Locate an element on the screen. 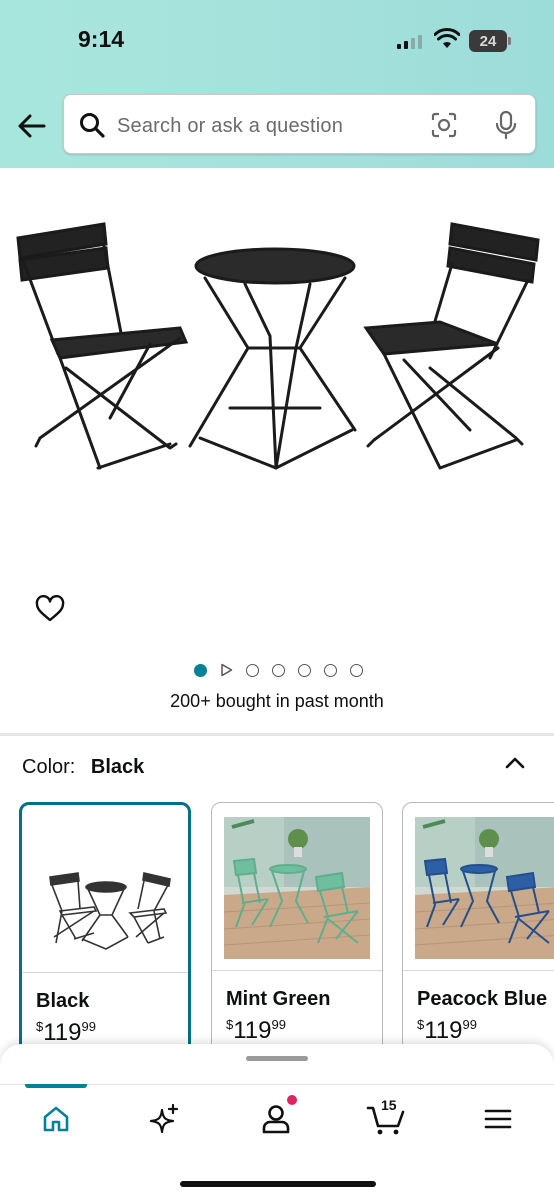 This screenshot has width=554, height=1200. favorite-heart-icon is located at coordinates (50, 609).